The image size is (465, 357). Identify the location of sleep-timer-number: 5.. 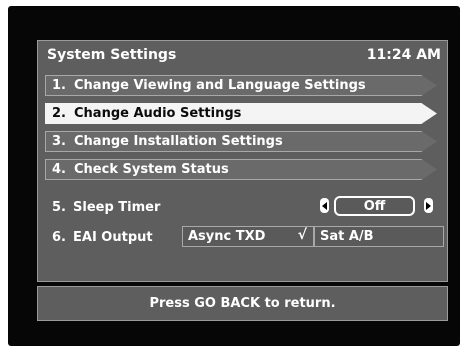
(59, 207).